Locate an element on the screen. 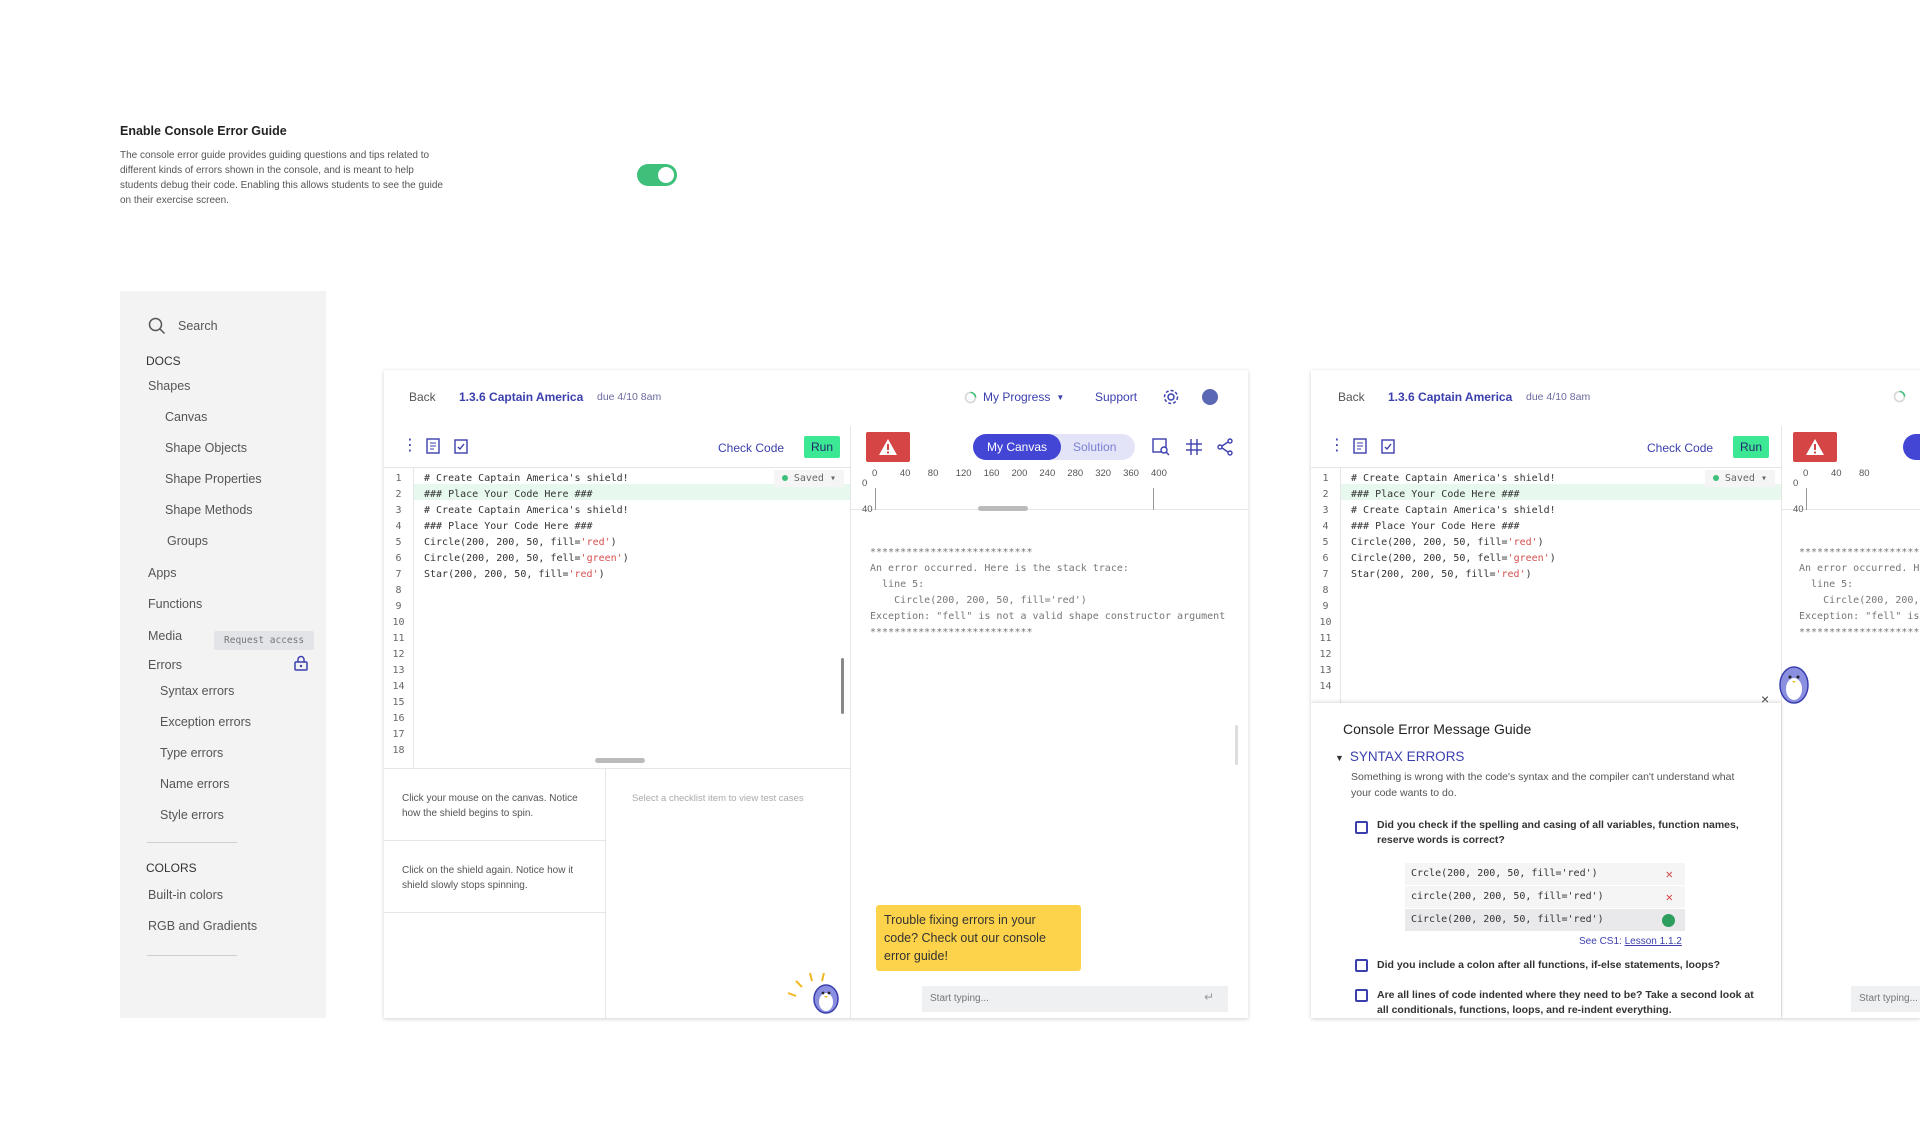  sidebar-item-groups: Groups is located at coordinates (187, 541).